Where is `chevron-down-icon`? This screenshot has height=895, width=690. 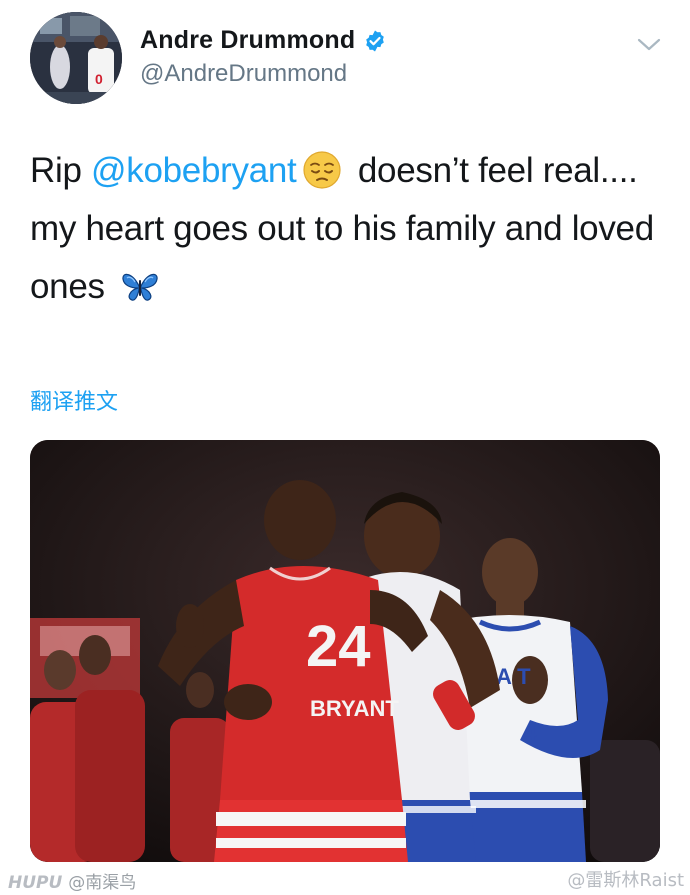 chevron-down-icon is located at coordinates (649, 45).